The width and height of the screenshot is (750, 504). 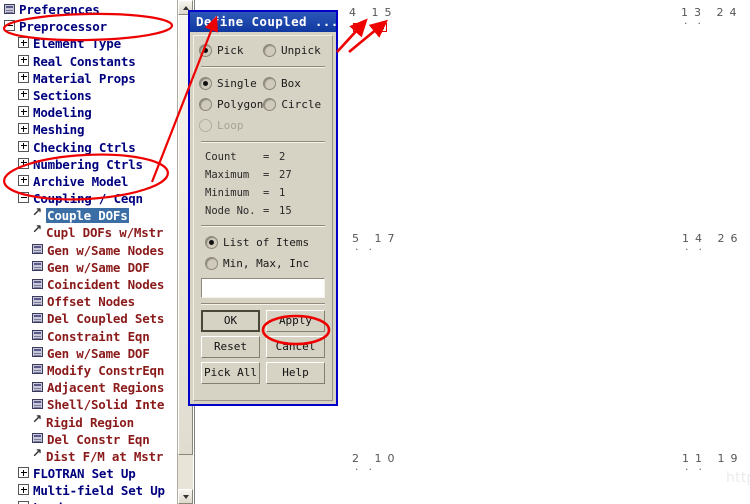 I want to click on tree-item-label: Shell/Solid Inte, so click(x=106, y=405).